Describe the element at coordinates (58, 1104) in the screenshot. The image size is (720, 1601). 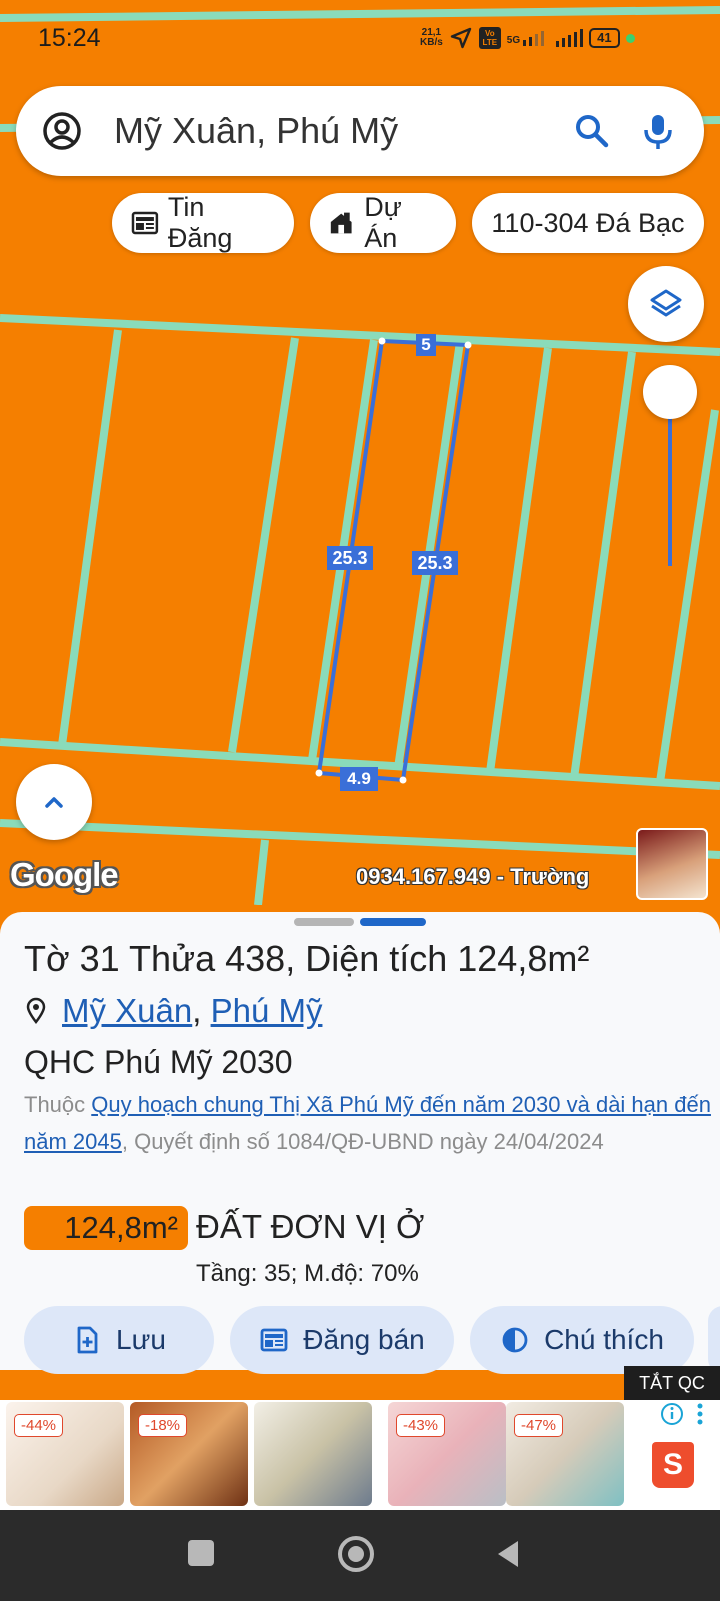
I see `desc-prefix: Thuộc` at that location.